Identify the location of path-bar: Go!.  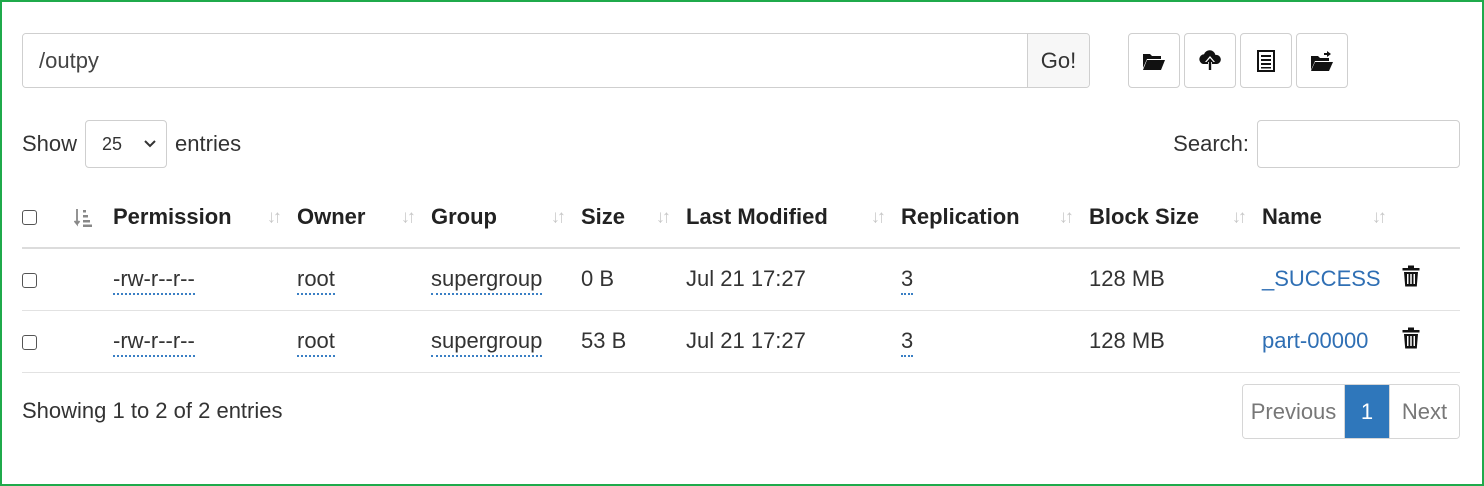
(556, 60).